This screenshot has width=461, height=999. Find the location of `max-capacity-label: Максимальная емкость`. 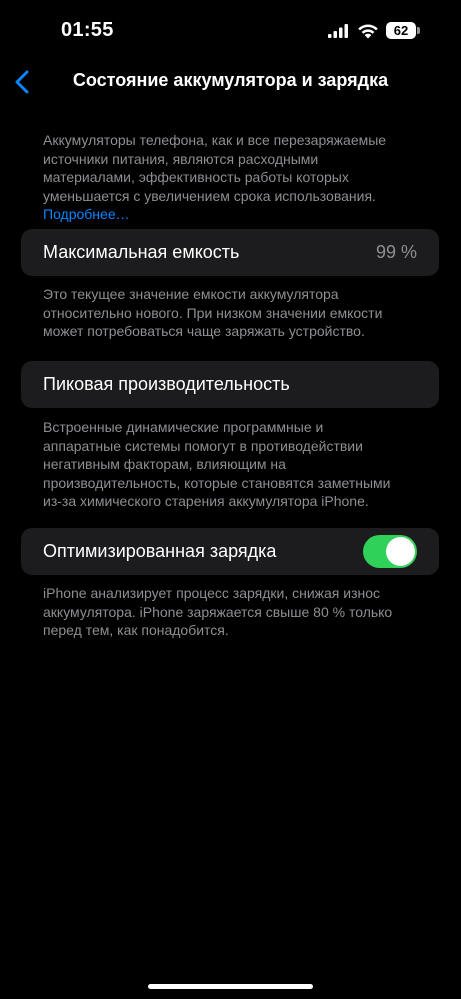

max-capacity-label: Максимальная емкость is located at coordinates (141, 252).